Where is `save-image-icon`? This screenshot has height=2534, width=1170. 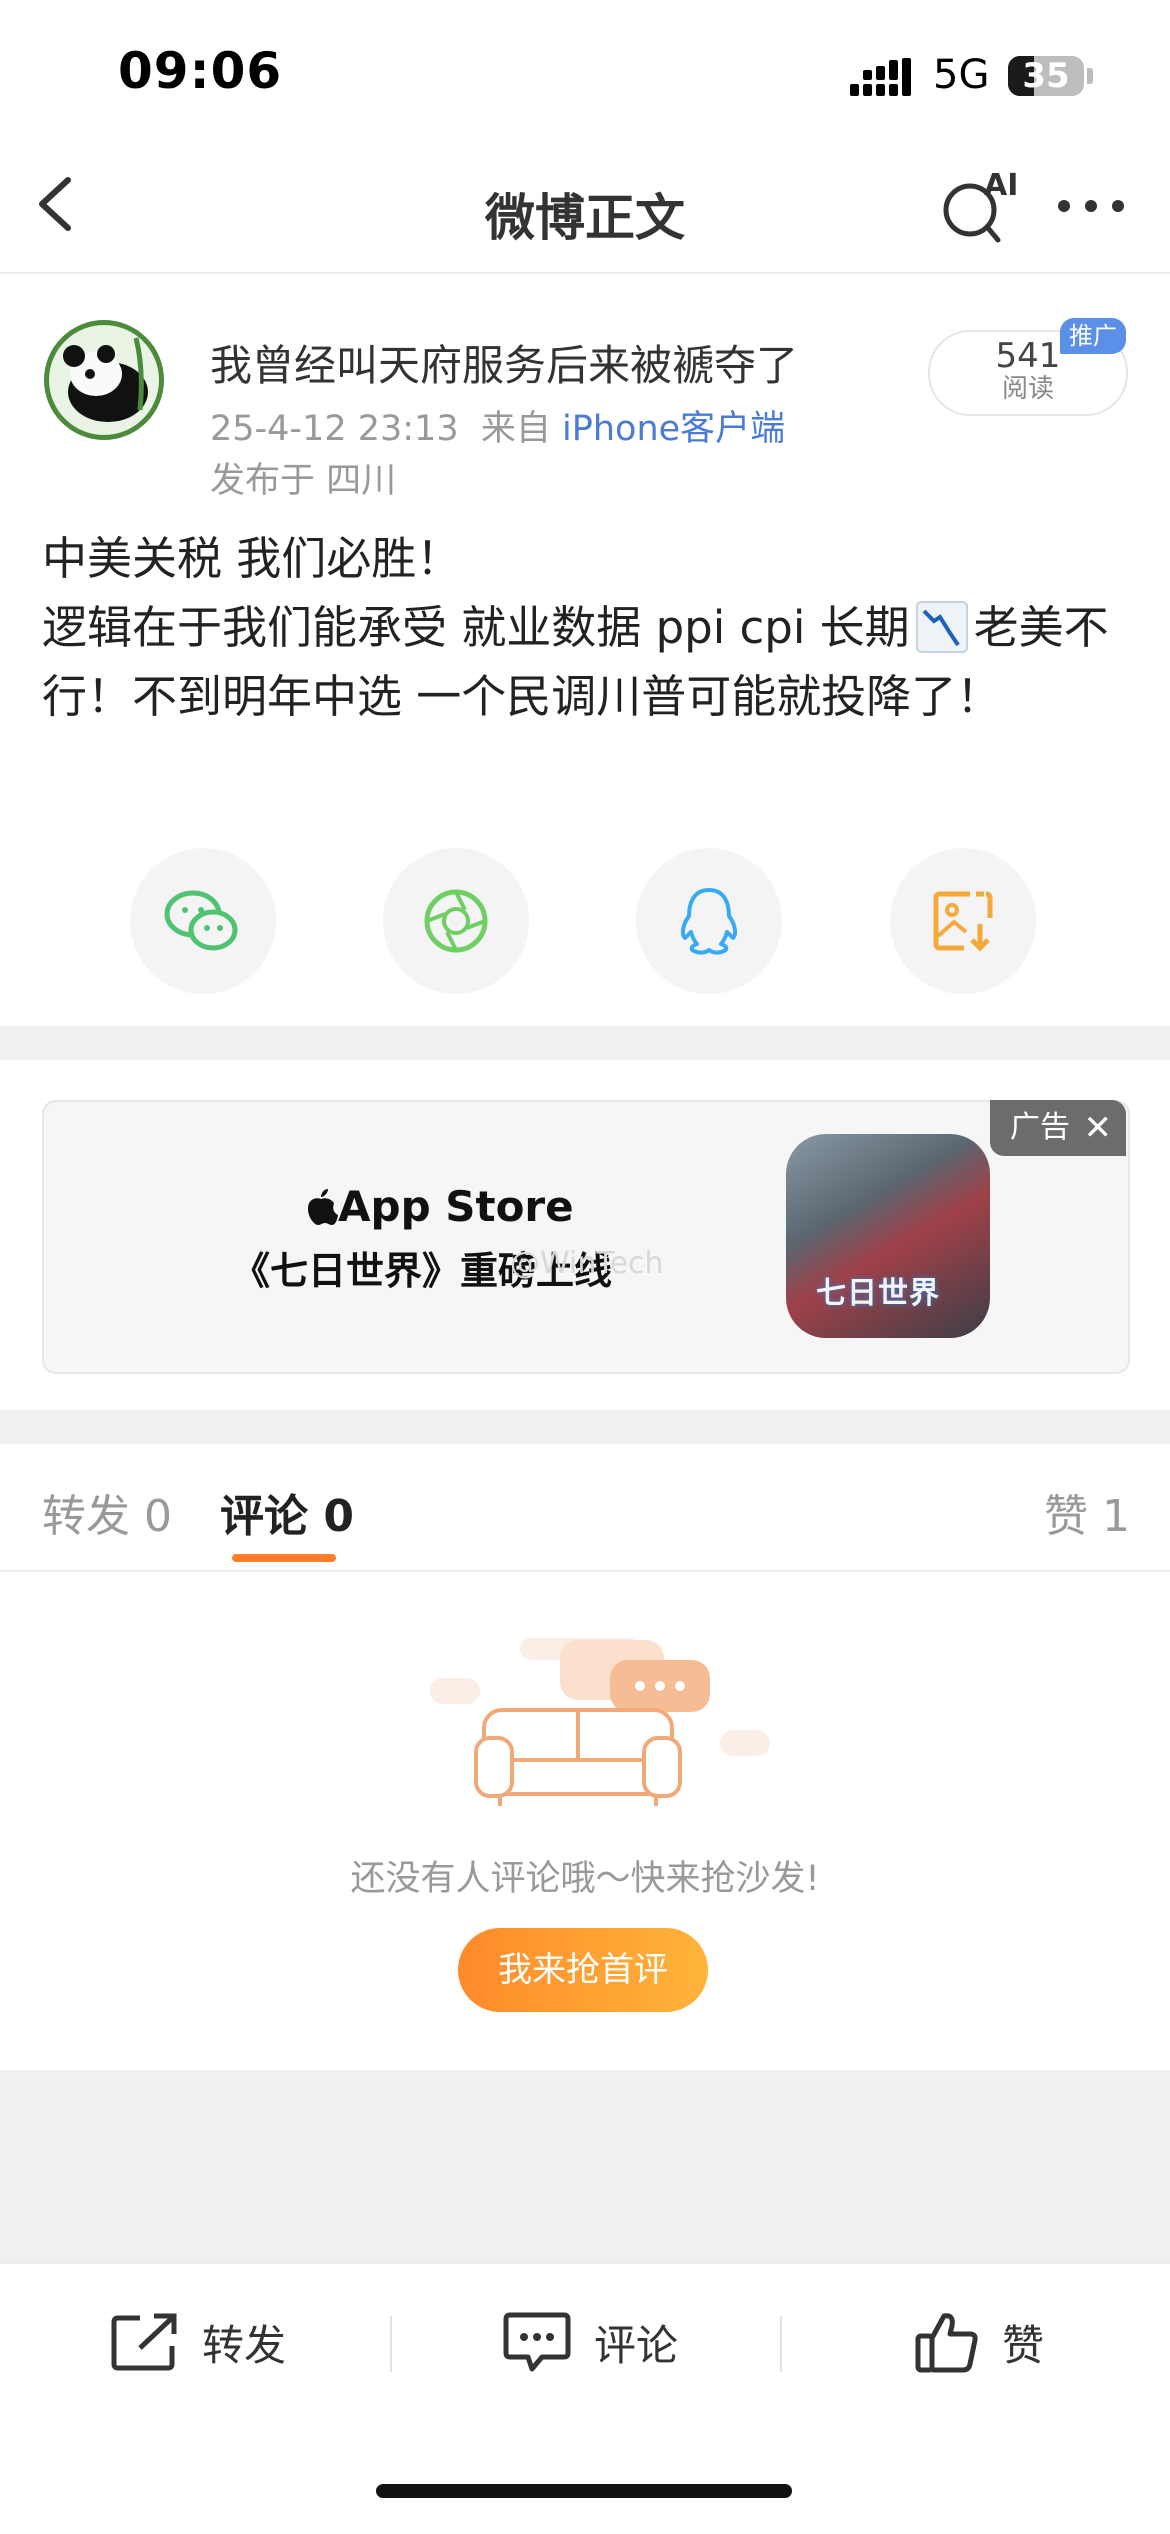 save-image-icon is located at coordinates (963, 921).